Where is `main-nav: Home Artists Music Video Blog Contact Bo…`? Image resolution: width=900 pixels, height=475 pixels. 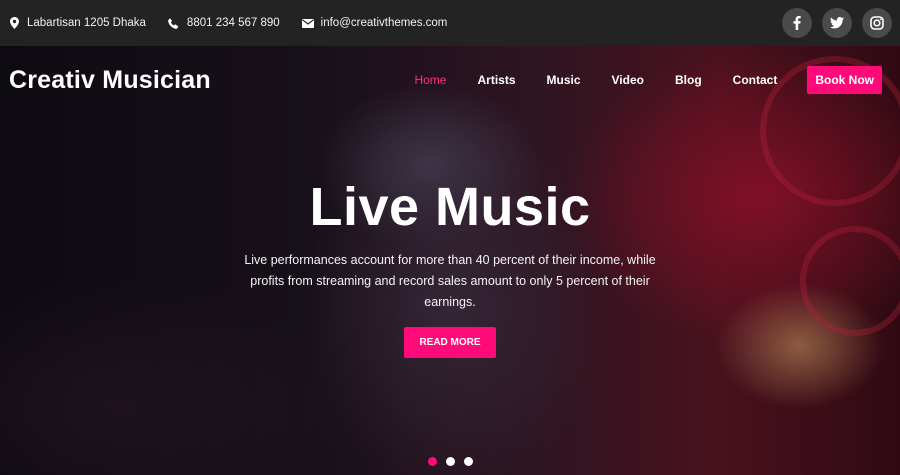 main-nav: Home Artists Music Video Blog Contact Bo… is located at coordinates (637, 80).